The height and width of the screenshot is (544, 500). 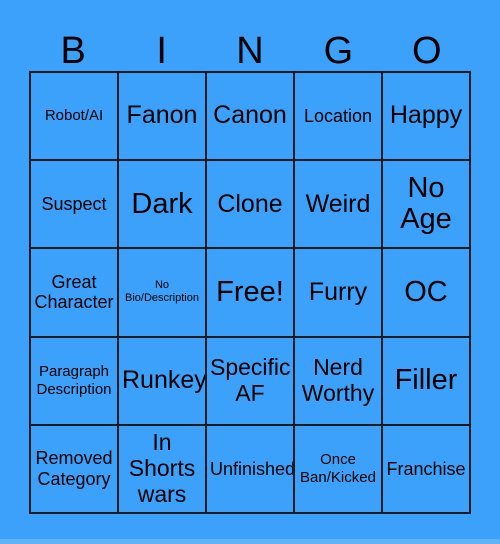 I want to click on bingo-cell-label: Location, so click(x=338, y=115).